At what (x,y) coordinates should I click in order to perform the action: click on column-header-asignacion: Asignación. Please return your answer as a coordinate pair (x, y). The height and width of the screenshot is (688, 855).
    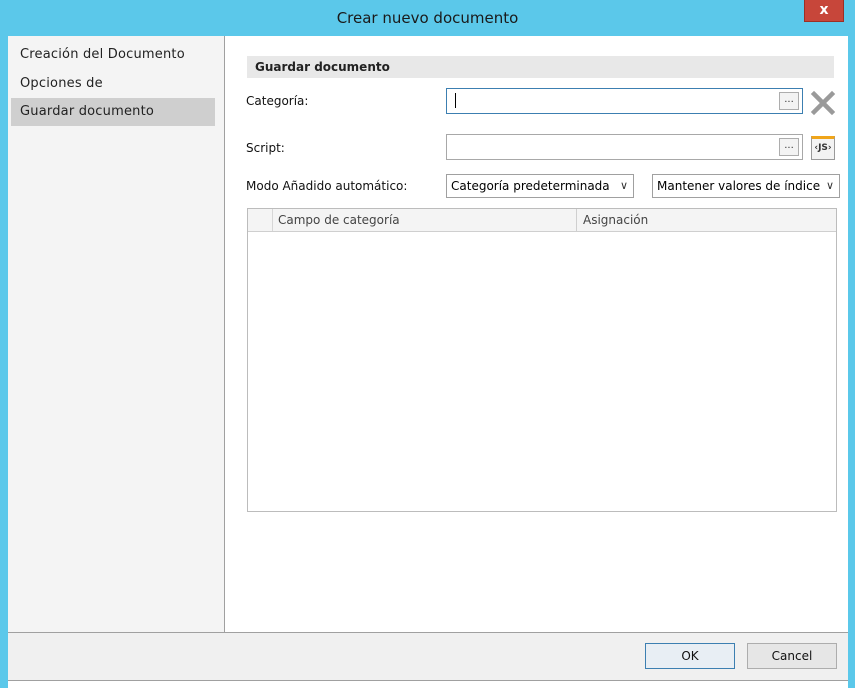
    Looking at the image, I should click on (706, 220).